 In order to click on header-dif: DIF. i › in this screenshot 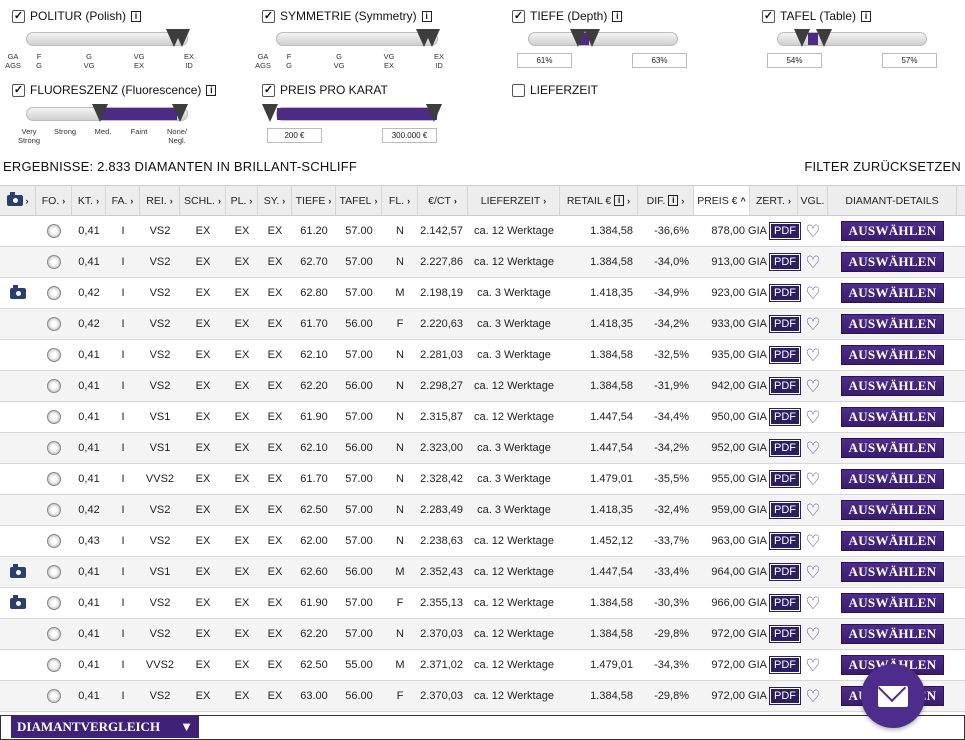, I will do `click(666, 200)`.